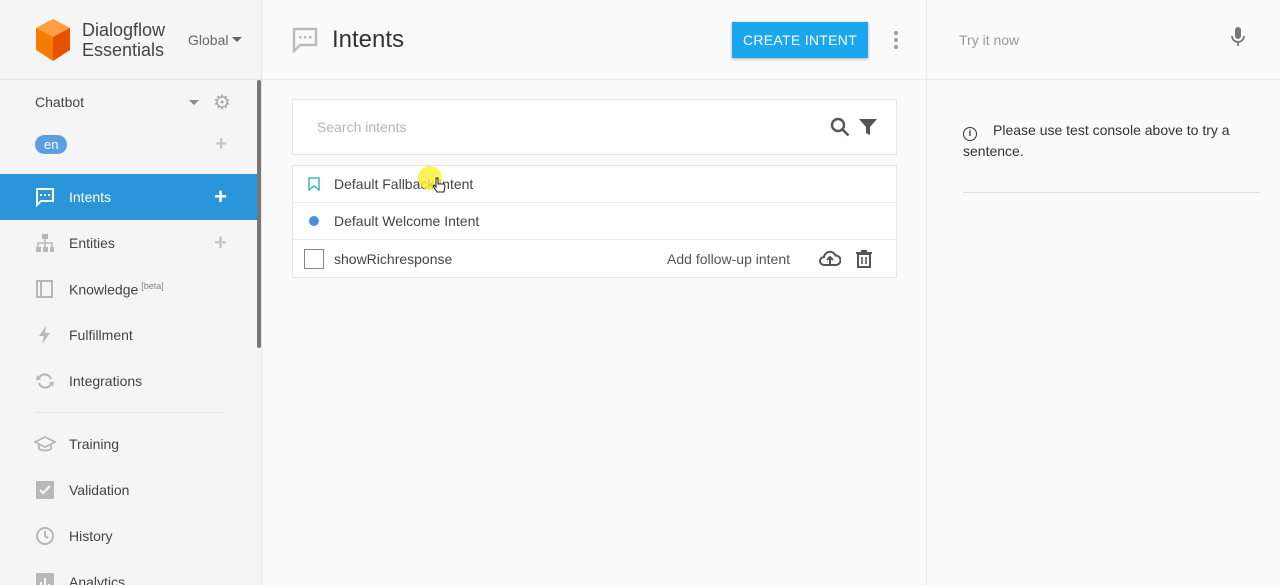 This screenshot has height=585, width=1280. Describe the element at coordinates (1094, 40) in the screenshot. I see `try-it-now-input: Try it now` at that location.